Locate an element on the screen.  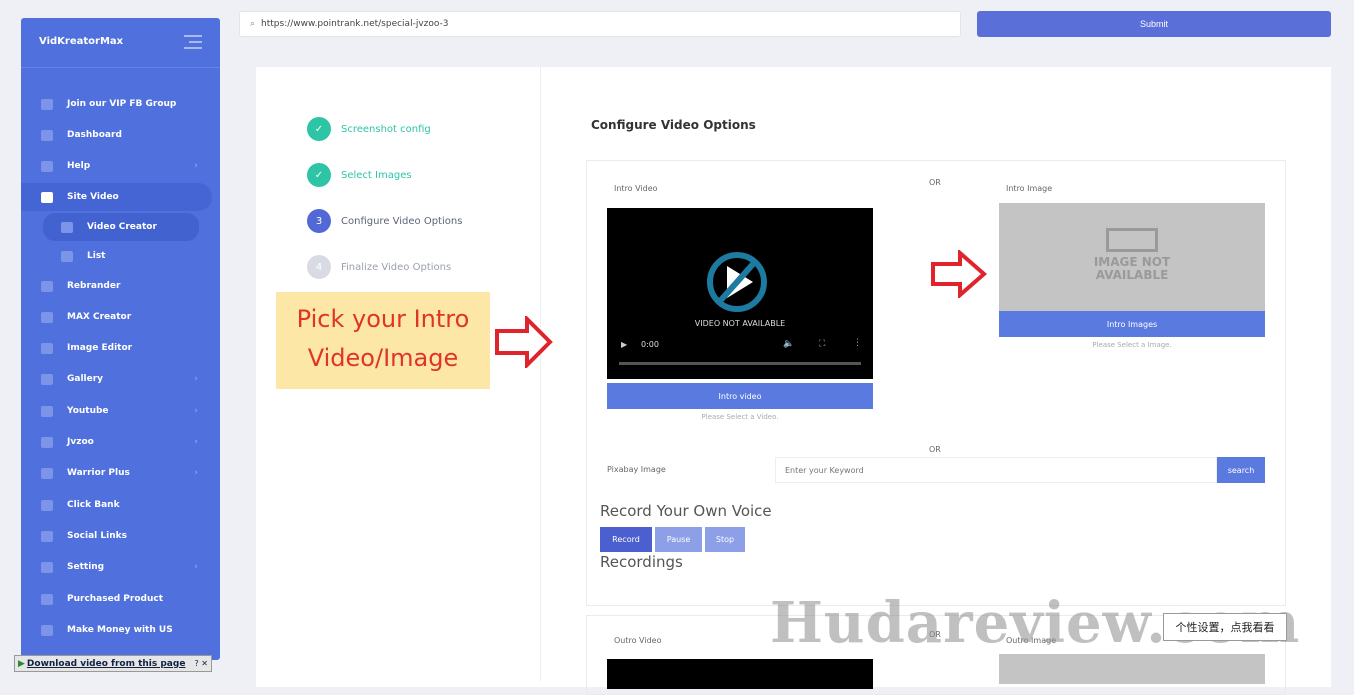
download-video-bar: ▶ Download video from this page? ✕ is located at coordinates (113, 663).